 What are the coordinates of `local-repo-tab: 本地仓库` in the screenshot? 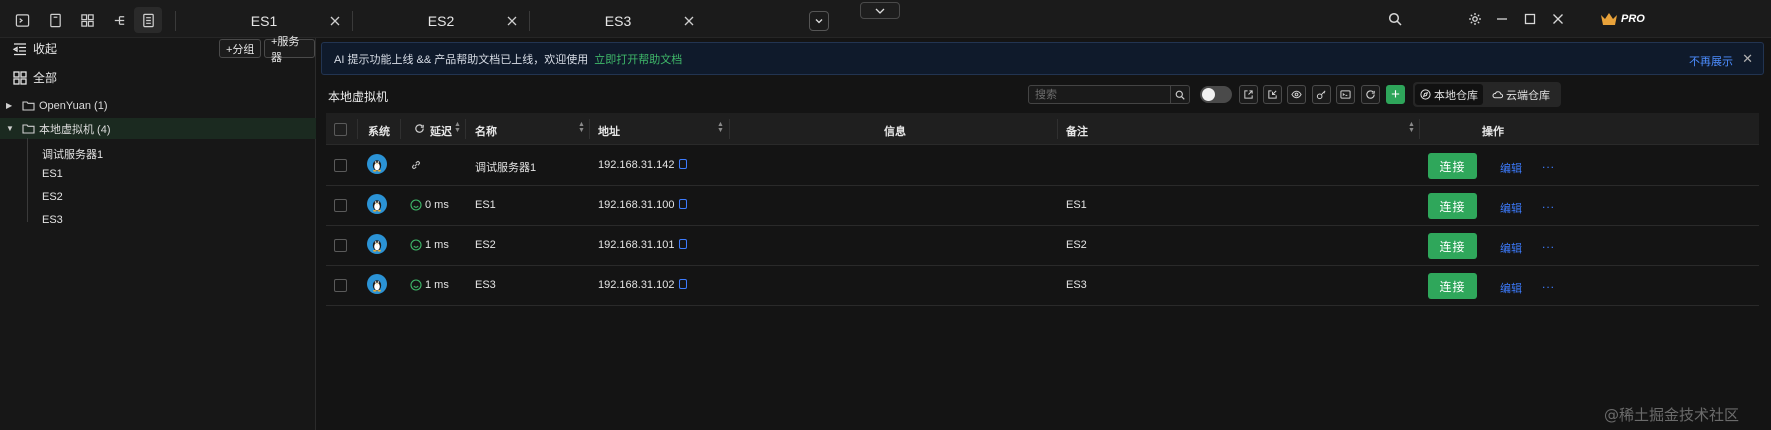 It's located at (1449, 94).